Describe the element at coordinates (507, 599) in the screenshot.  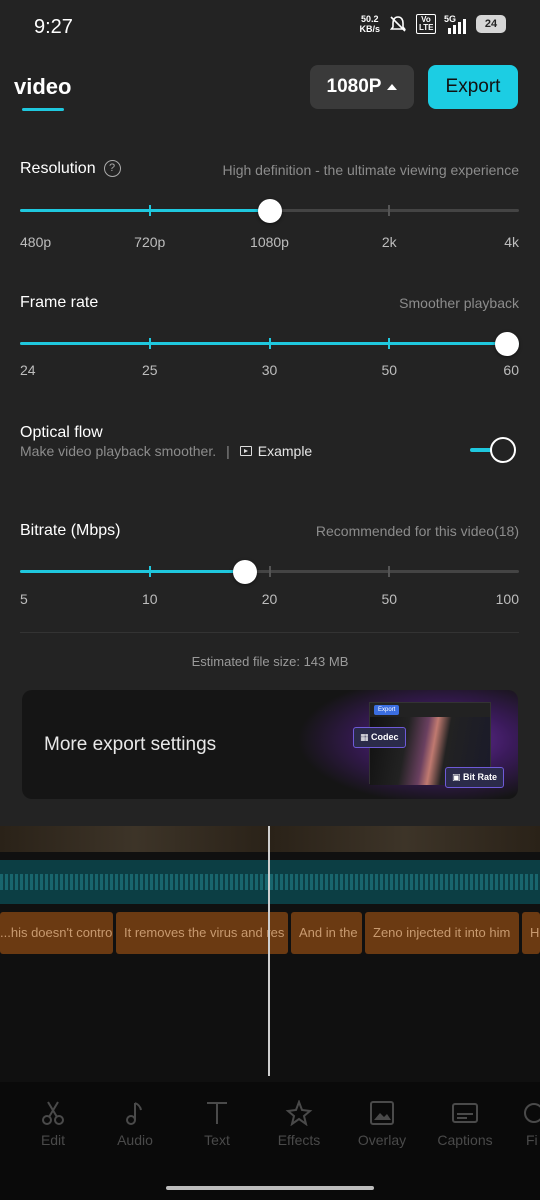
I see `tick-label: 100` at that location.